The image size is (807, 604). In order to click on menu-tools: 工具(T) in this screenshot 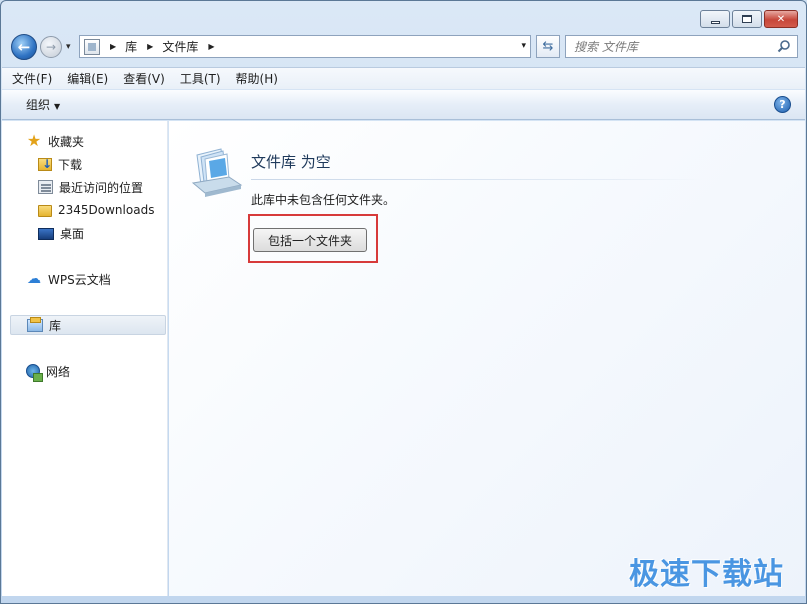, I will do `click(200, 78)`.